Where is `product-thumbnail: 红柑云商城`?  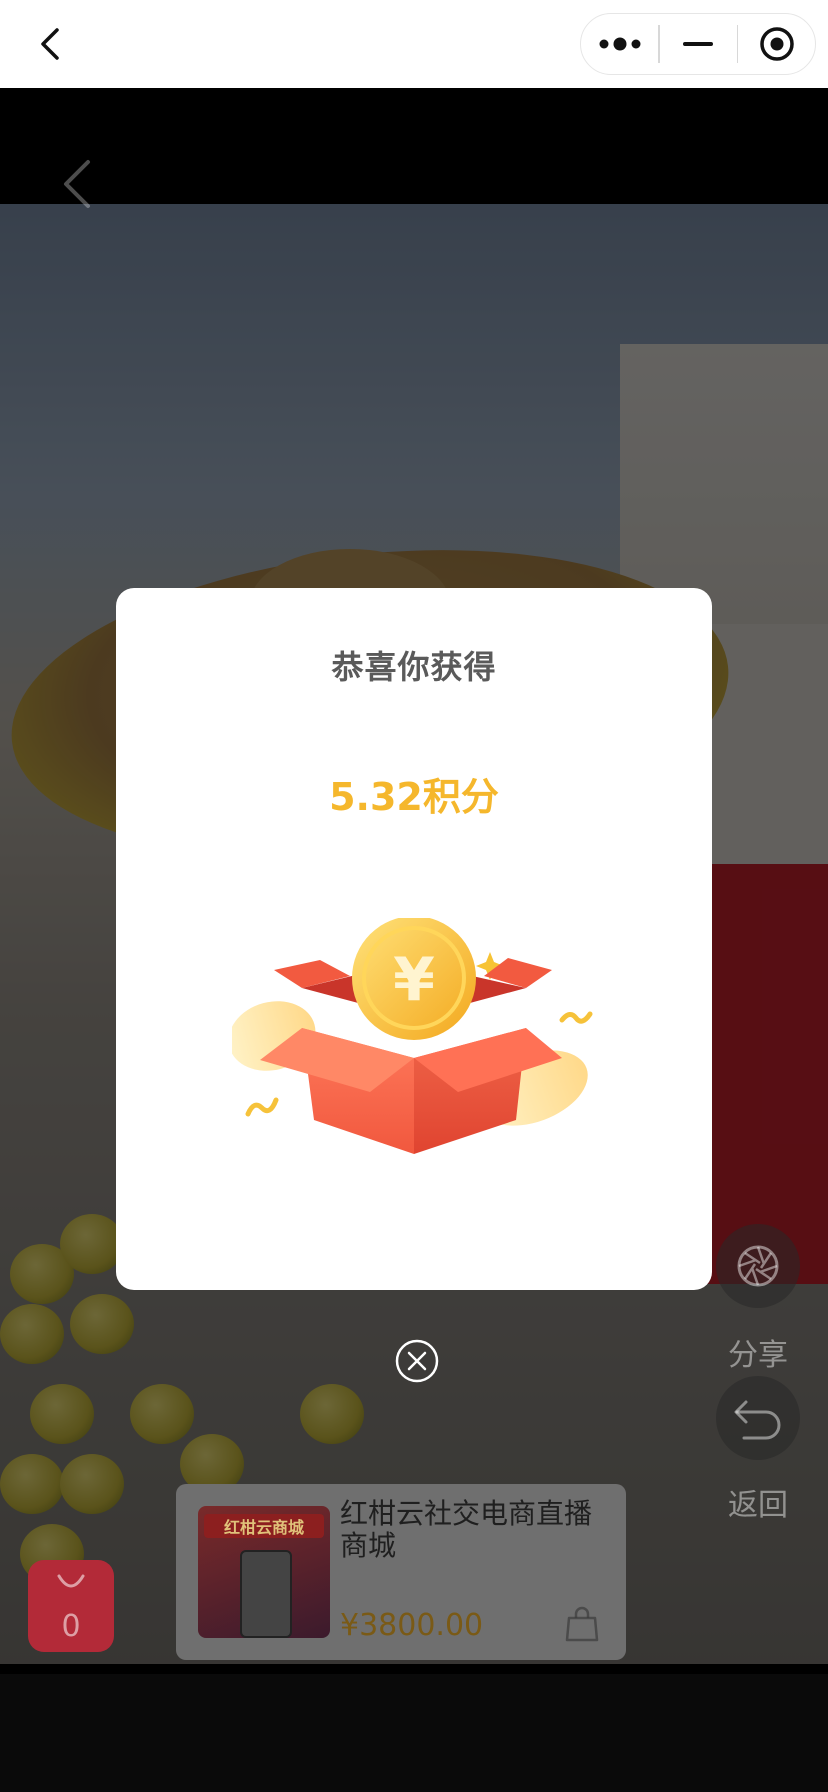 product-thumbnail: 红柑云商城 is located at coordinates (264, 1572).